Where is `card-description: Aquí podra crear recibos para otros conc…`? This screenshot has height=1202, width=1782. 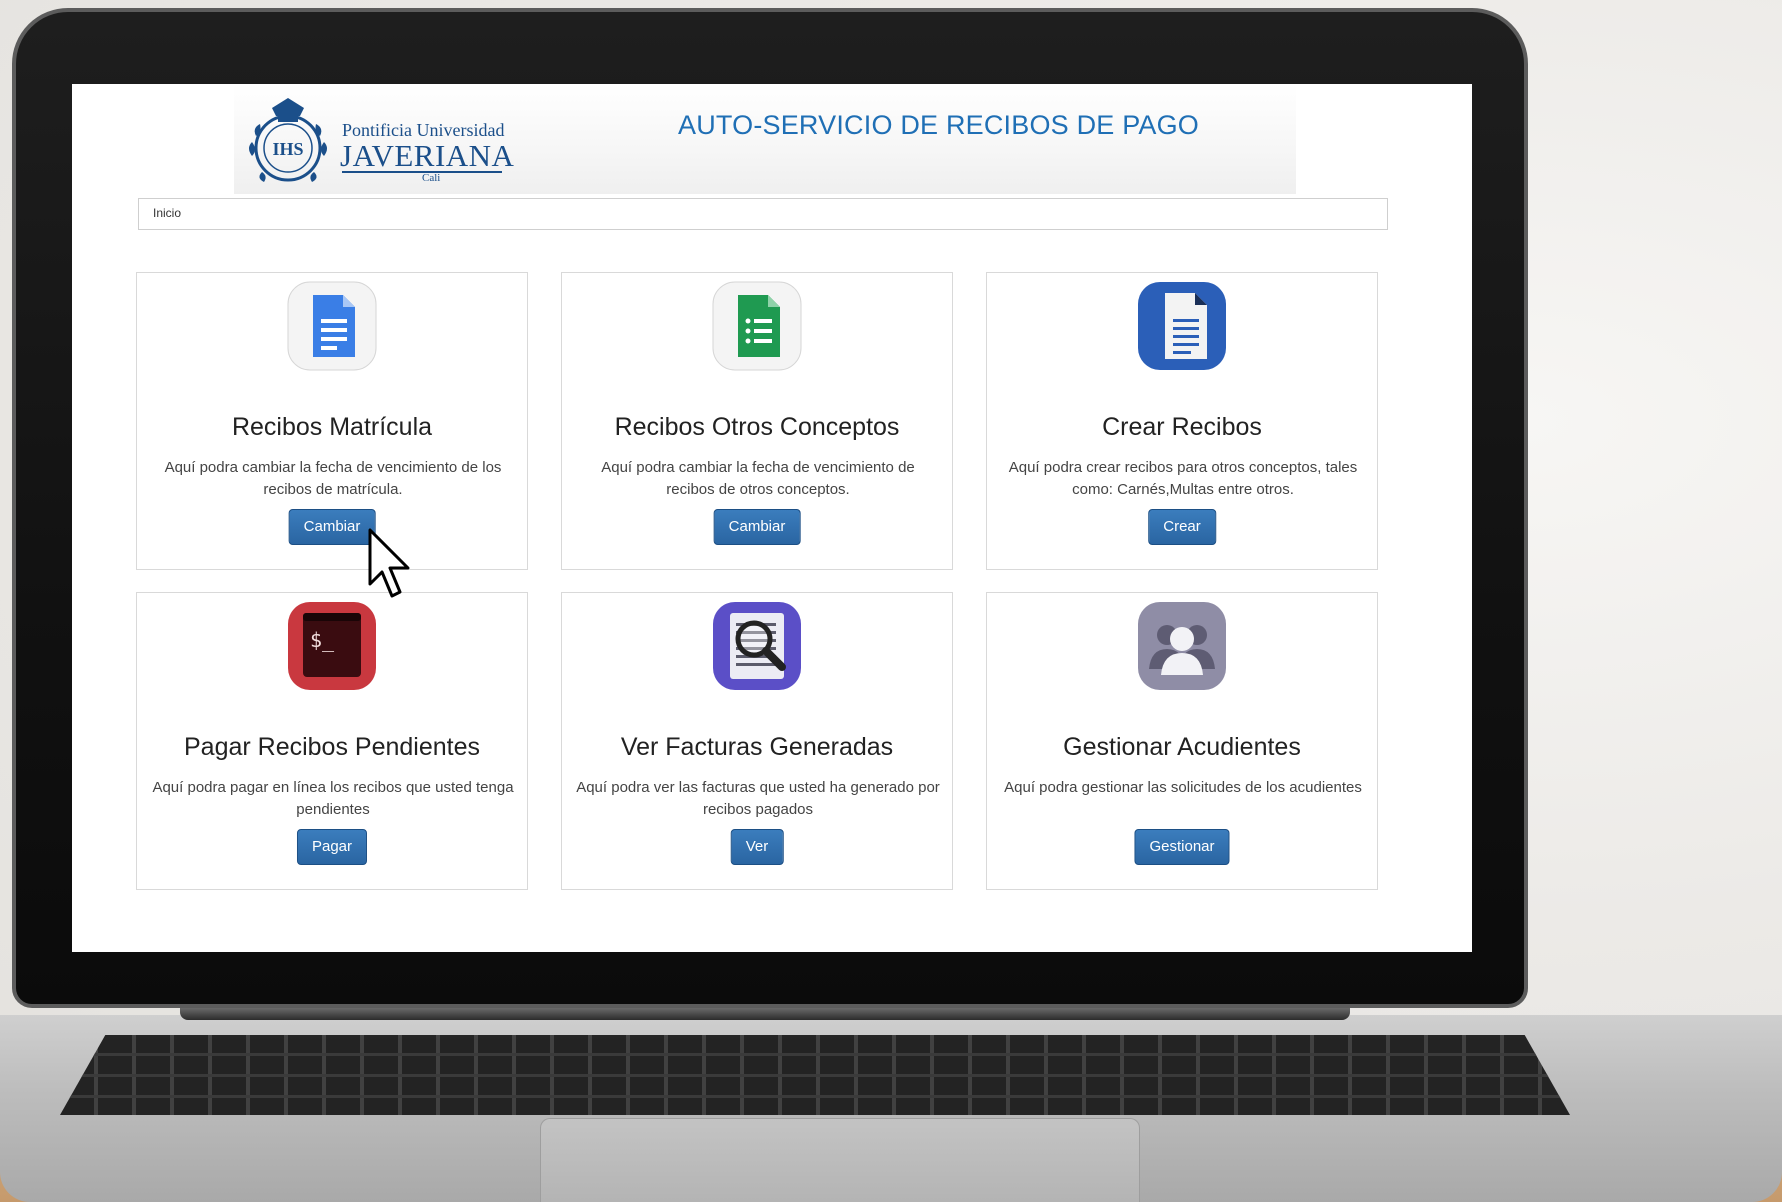 card-description: Aquí podra crear recibos para otros conc… is located at coordinates (1183, 478).